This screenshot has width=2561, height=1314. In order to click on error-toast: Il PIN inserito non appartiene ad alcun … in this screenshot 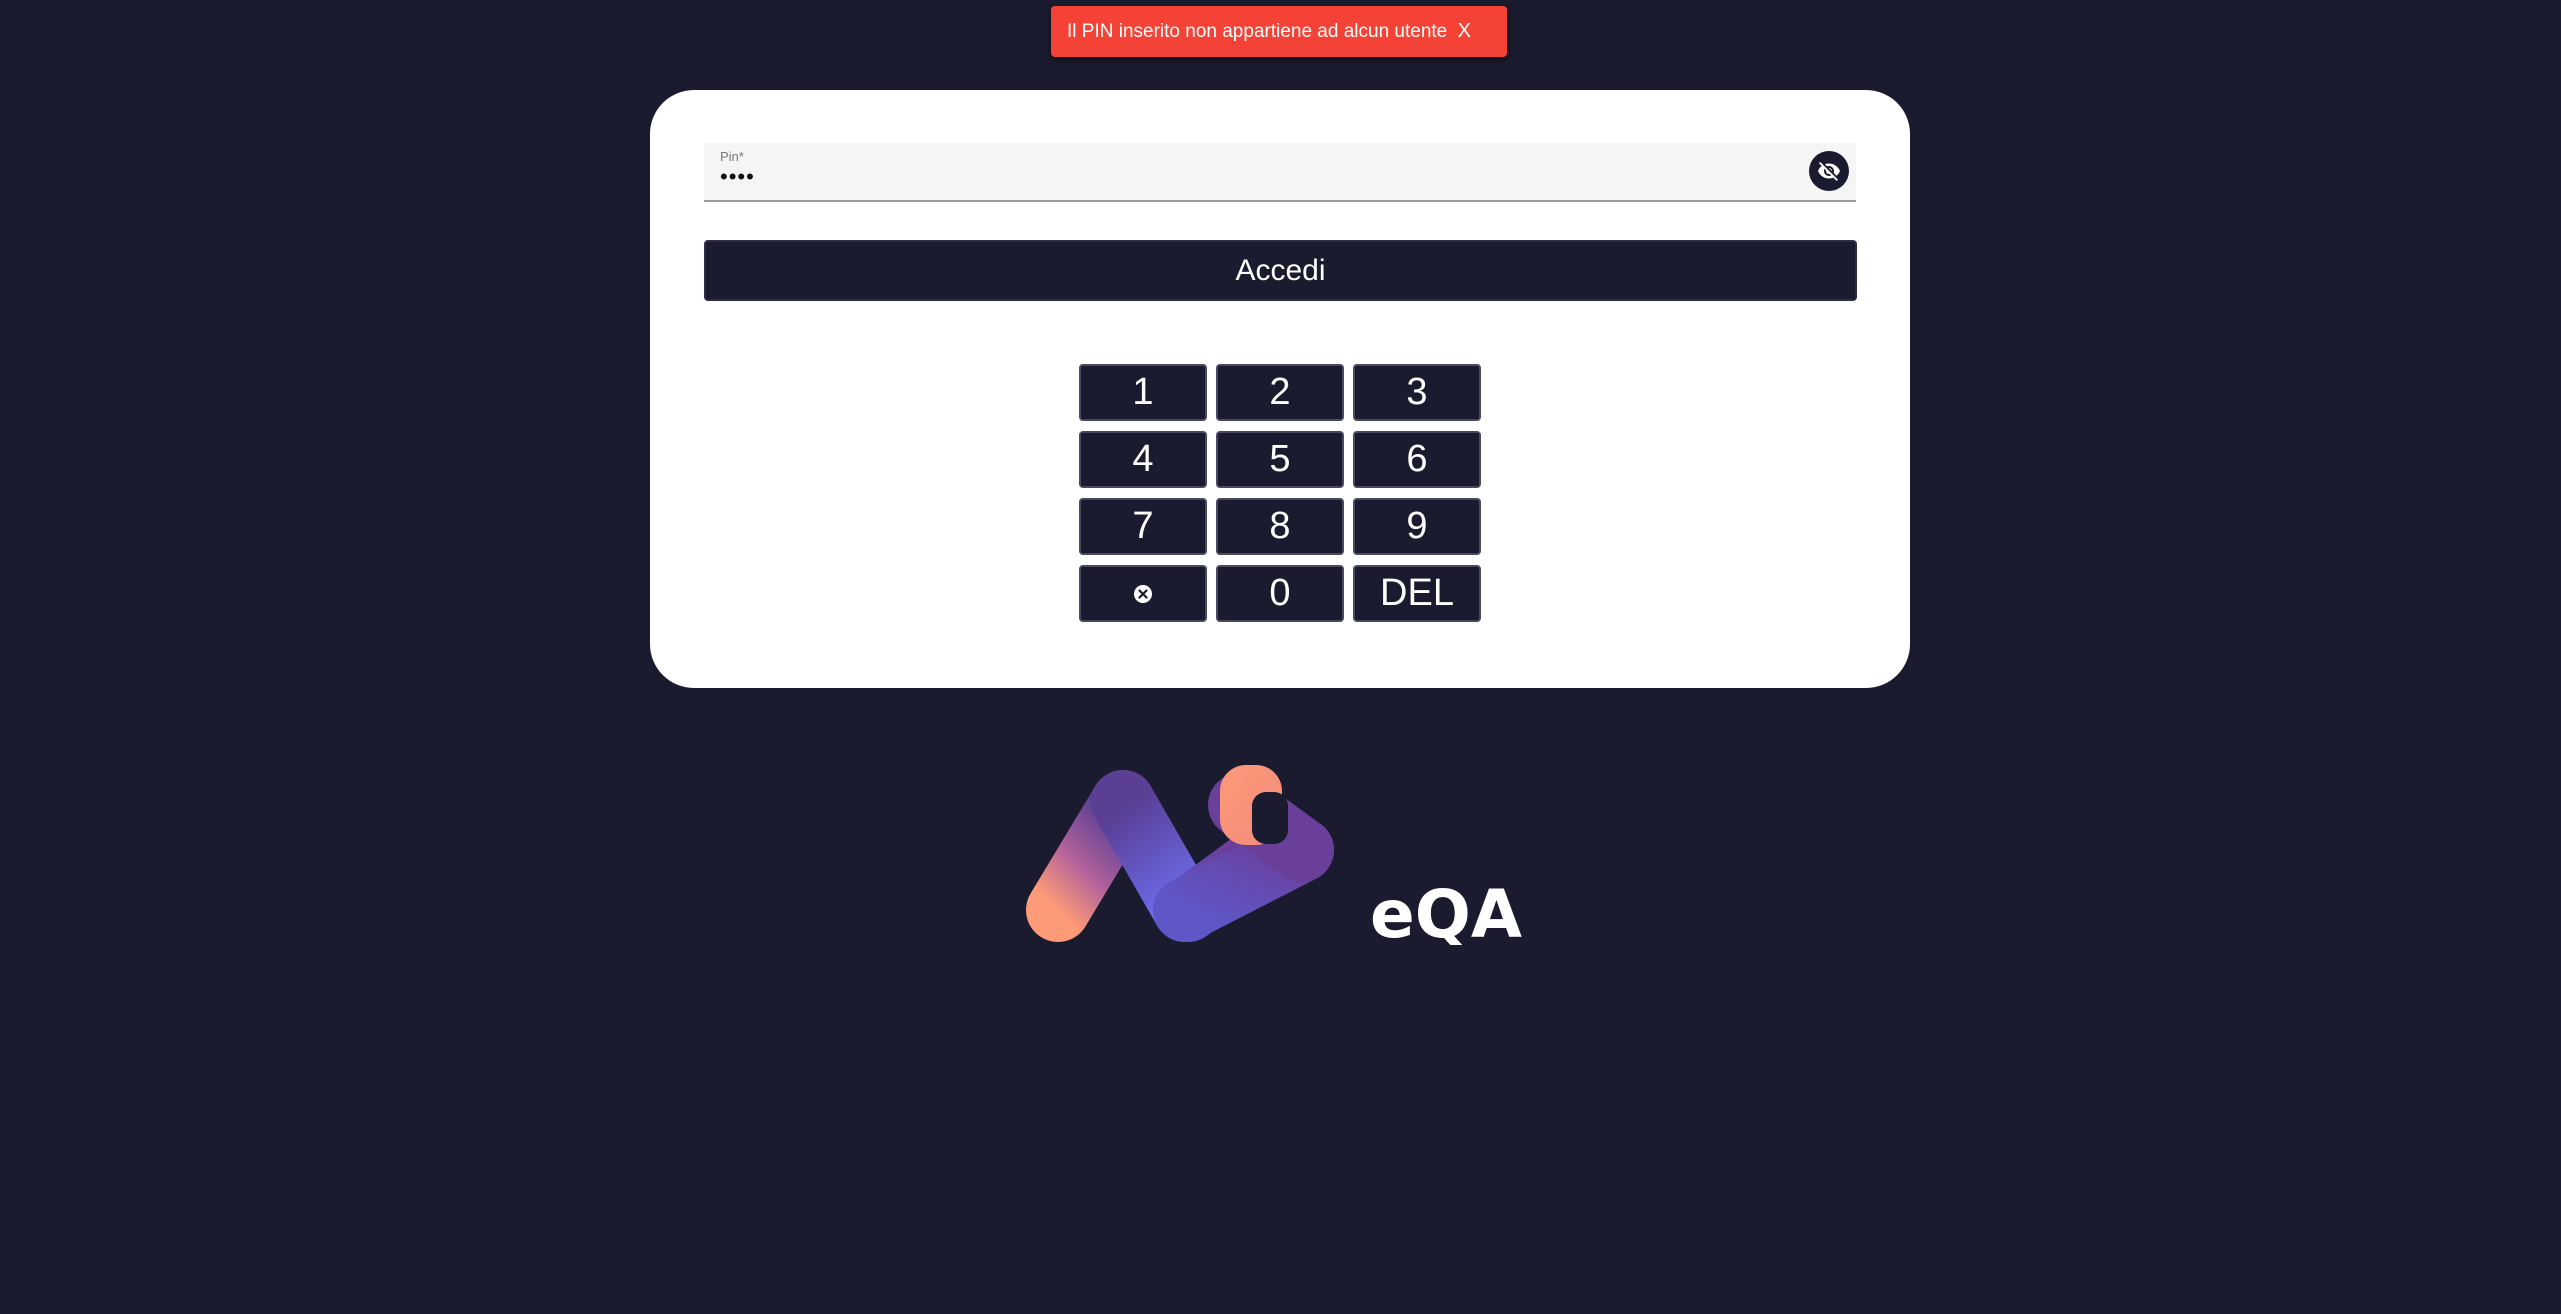, I will do `click(1279, 31)`.